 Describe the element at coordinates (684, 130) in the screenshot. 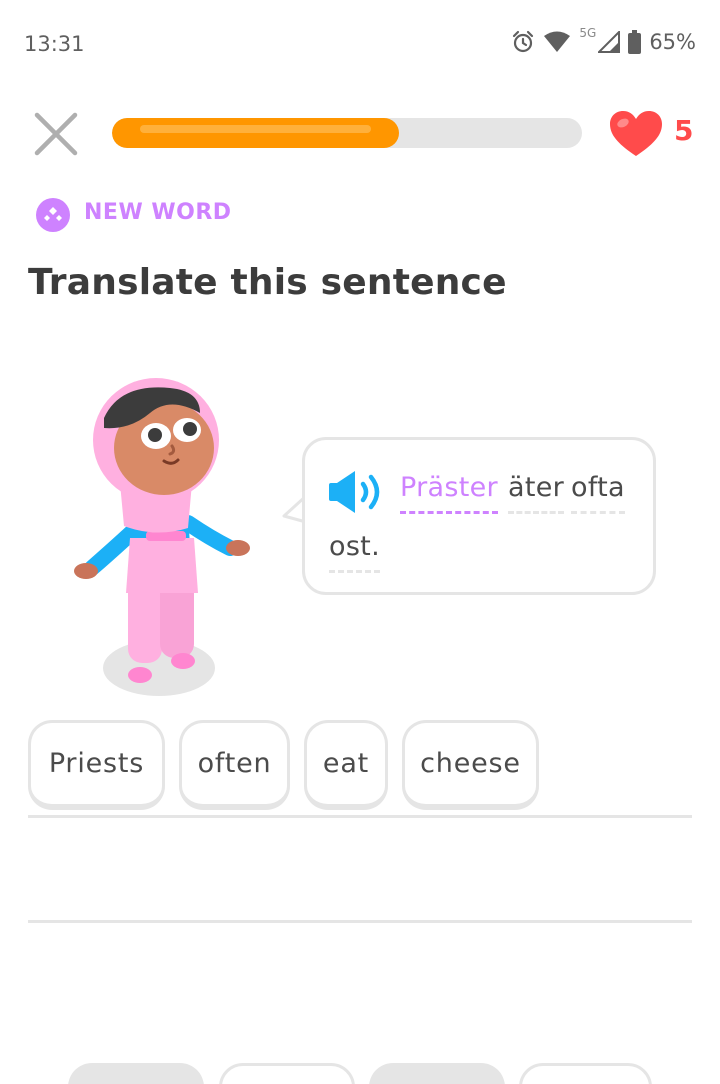

I see `hearts-count: 5` at that location.